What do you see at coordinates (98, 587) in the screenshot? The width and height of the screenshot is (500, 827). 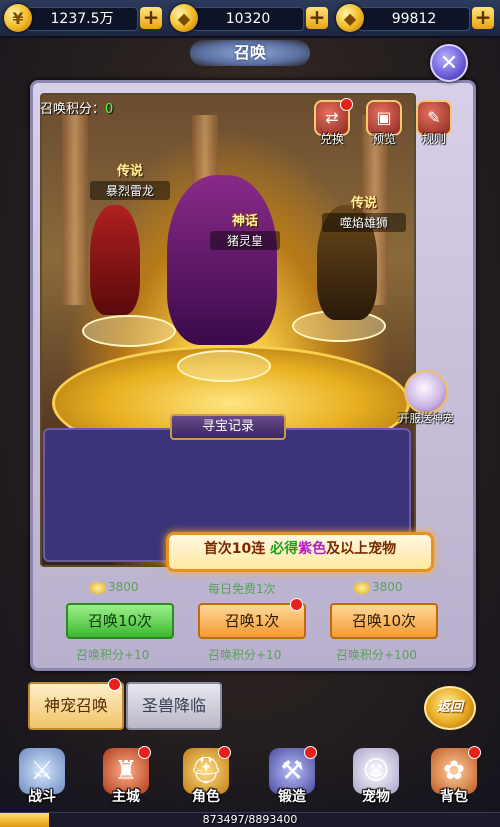 I see `gold-ingot-lock-icon` at bounding box center [98, 587].